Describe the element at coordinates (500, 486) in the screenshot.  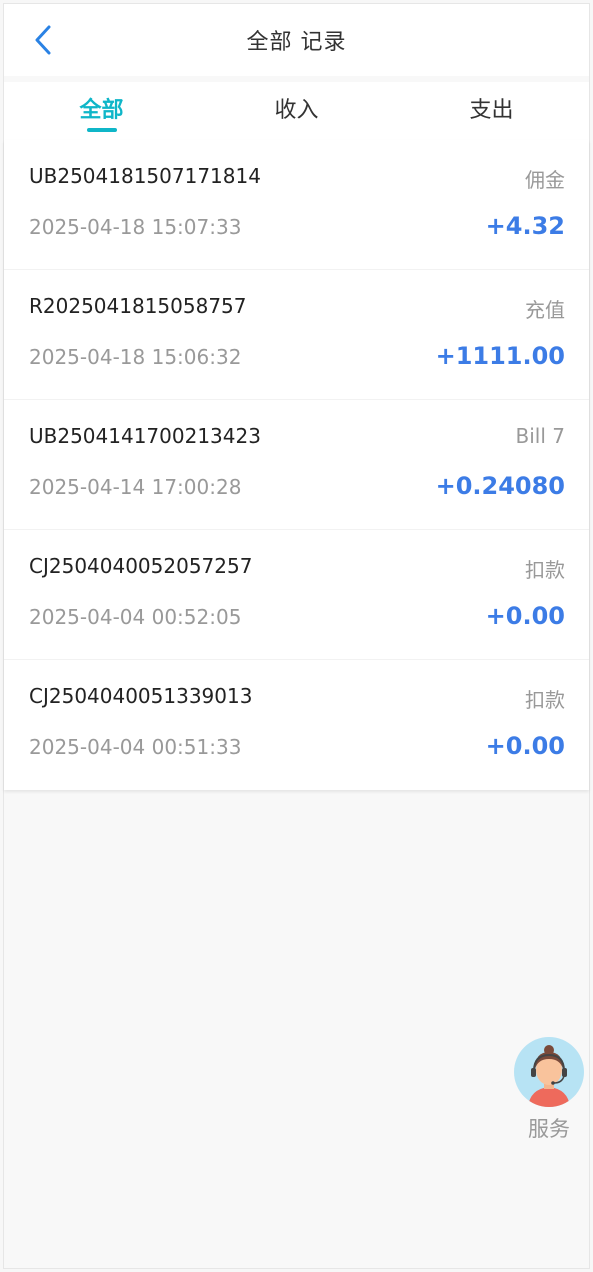
I see `record-amount: +0.24080` at that location.